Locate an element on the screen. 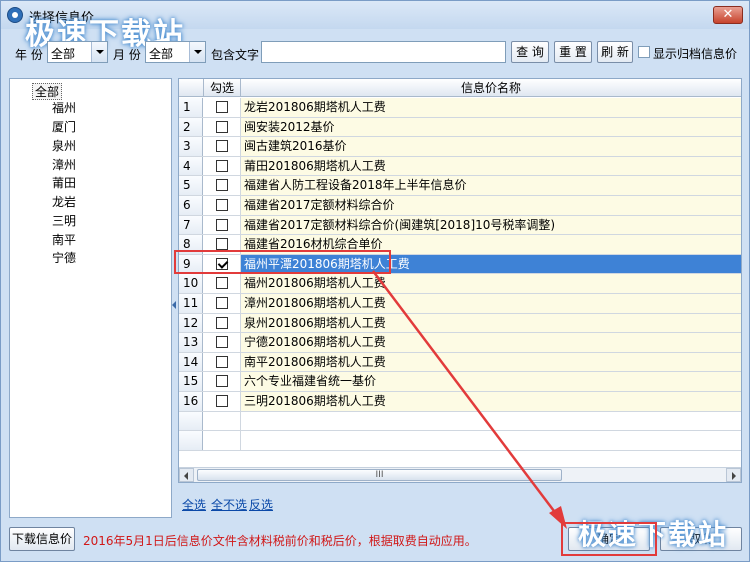 The image size is (750, 563). scroll-left-icon is located at coordinates (186, 475).